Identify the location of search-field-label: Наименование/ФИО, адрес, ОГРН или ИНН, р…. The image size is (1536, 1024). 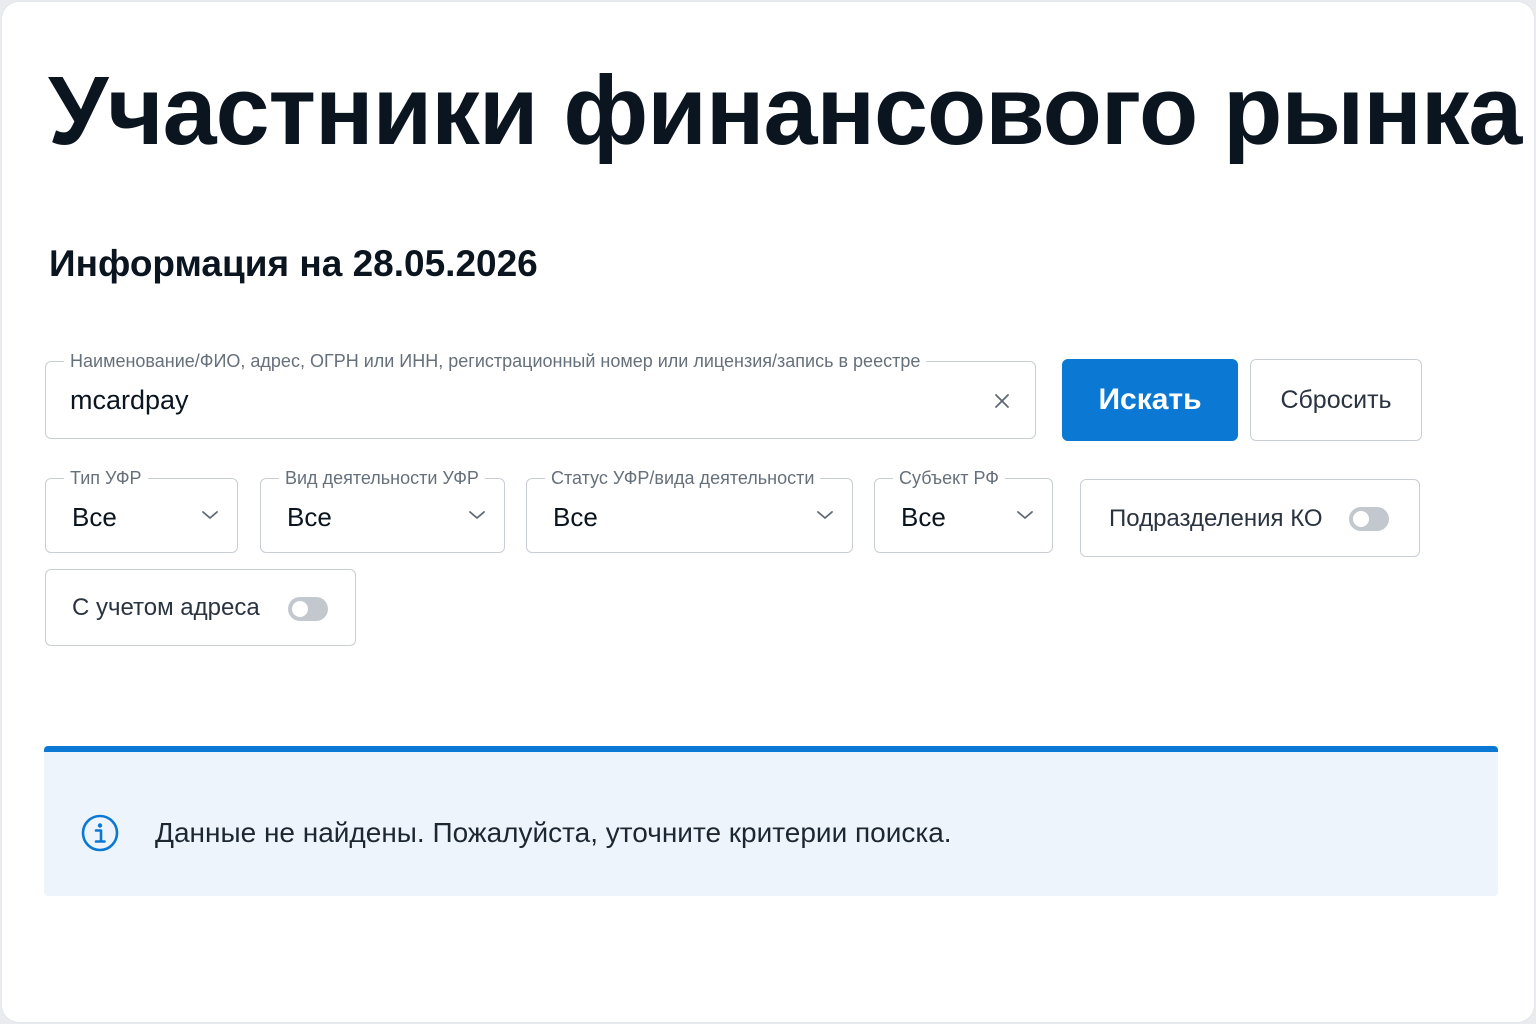
(495, 361).